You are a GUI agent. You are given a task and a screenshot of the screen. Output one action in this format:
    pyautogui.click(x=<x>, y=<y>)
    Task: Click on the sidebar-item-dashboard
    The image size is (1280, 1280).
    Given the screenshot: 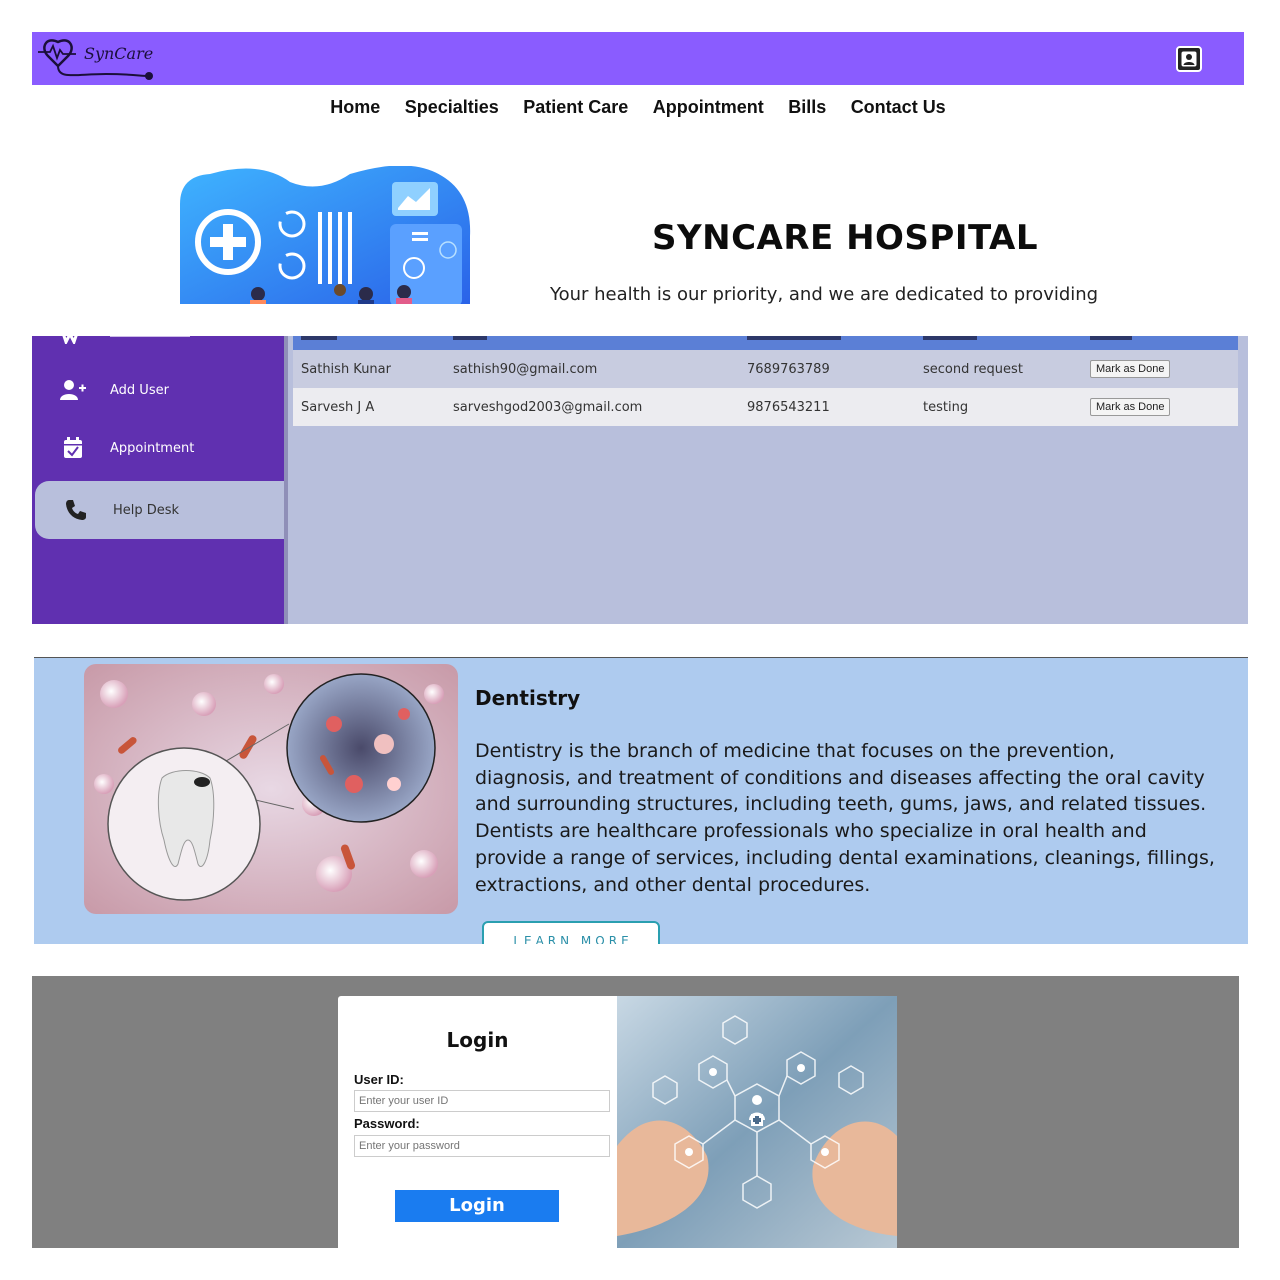 What is the action you would take?
    pyautogui.click(x=150, y=336)
    